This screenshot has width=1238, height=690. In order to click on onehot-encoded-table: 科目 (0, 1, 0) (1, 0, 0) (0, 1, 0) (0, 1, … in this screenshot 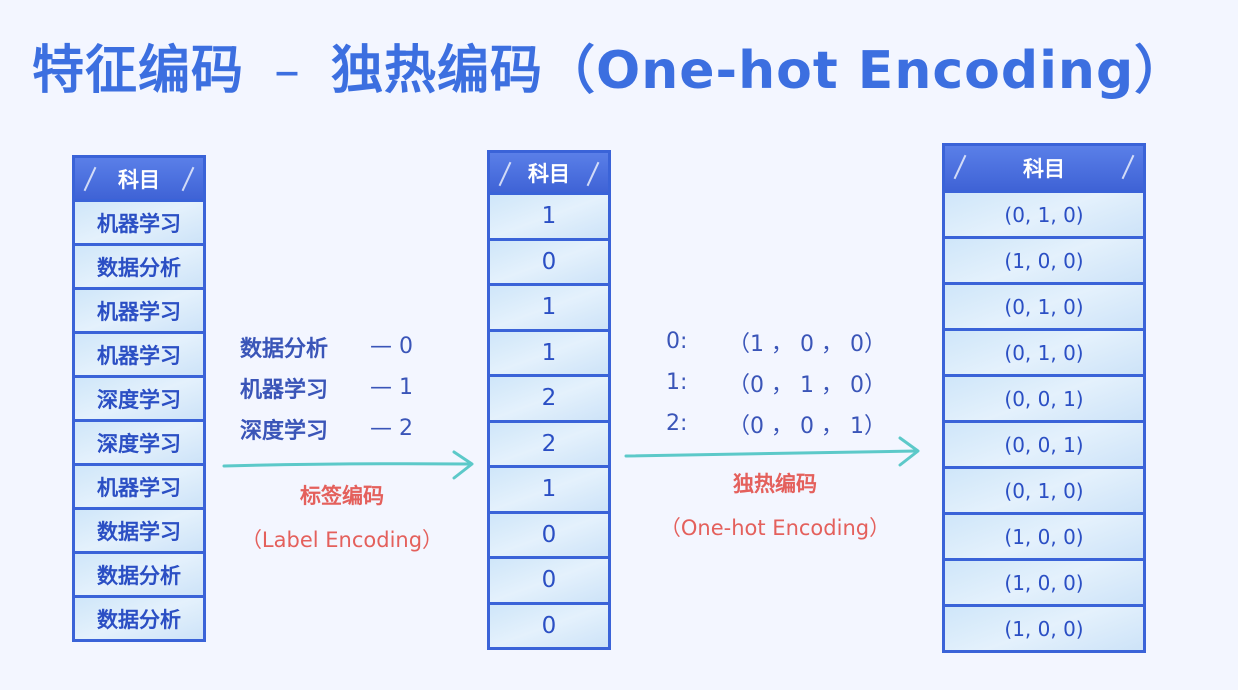, I will do `click(1044, 398)`.